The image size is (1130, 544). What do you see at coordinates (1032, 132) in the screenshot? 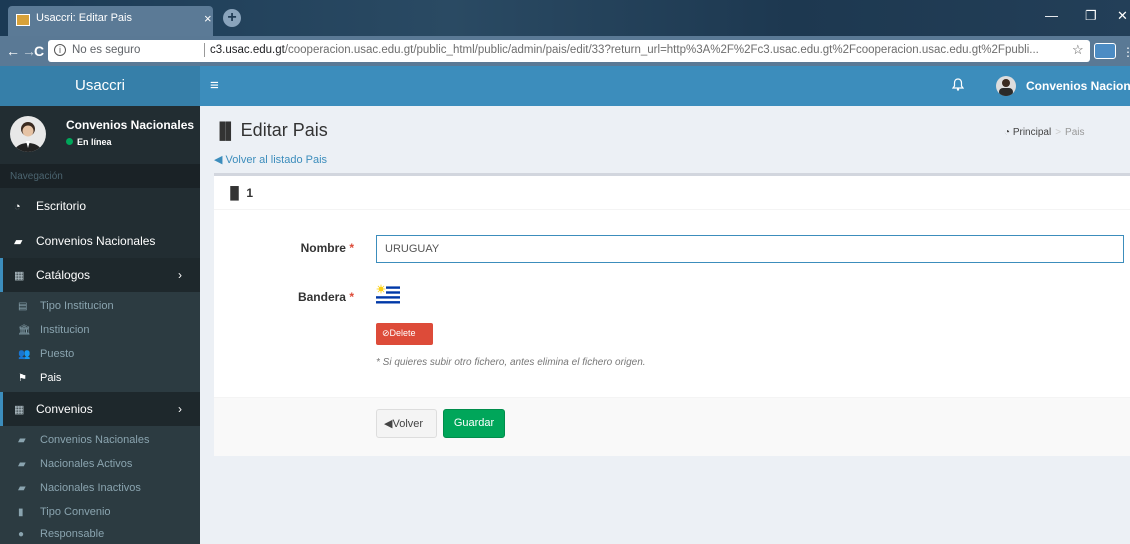
I see `breadcrumb-home: Principal` at bounding box center [1032, 132].